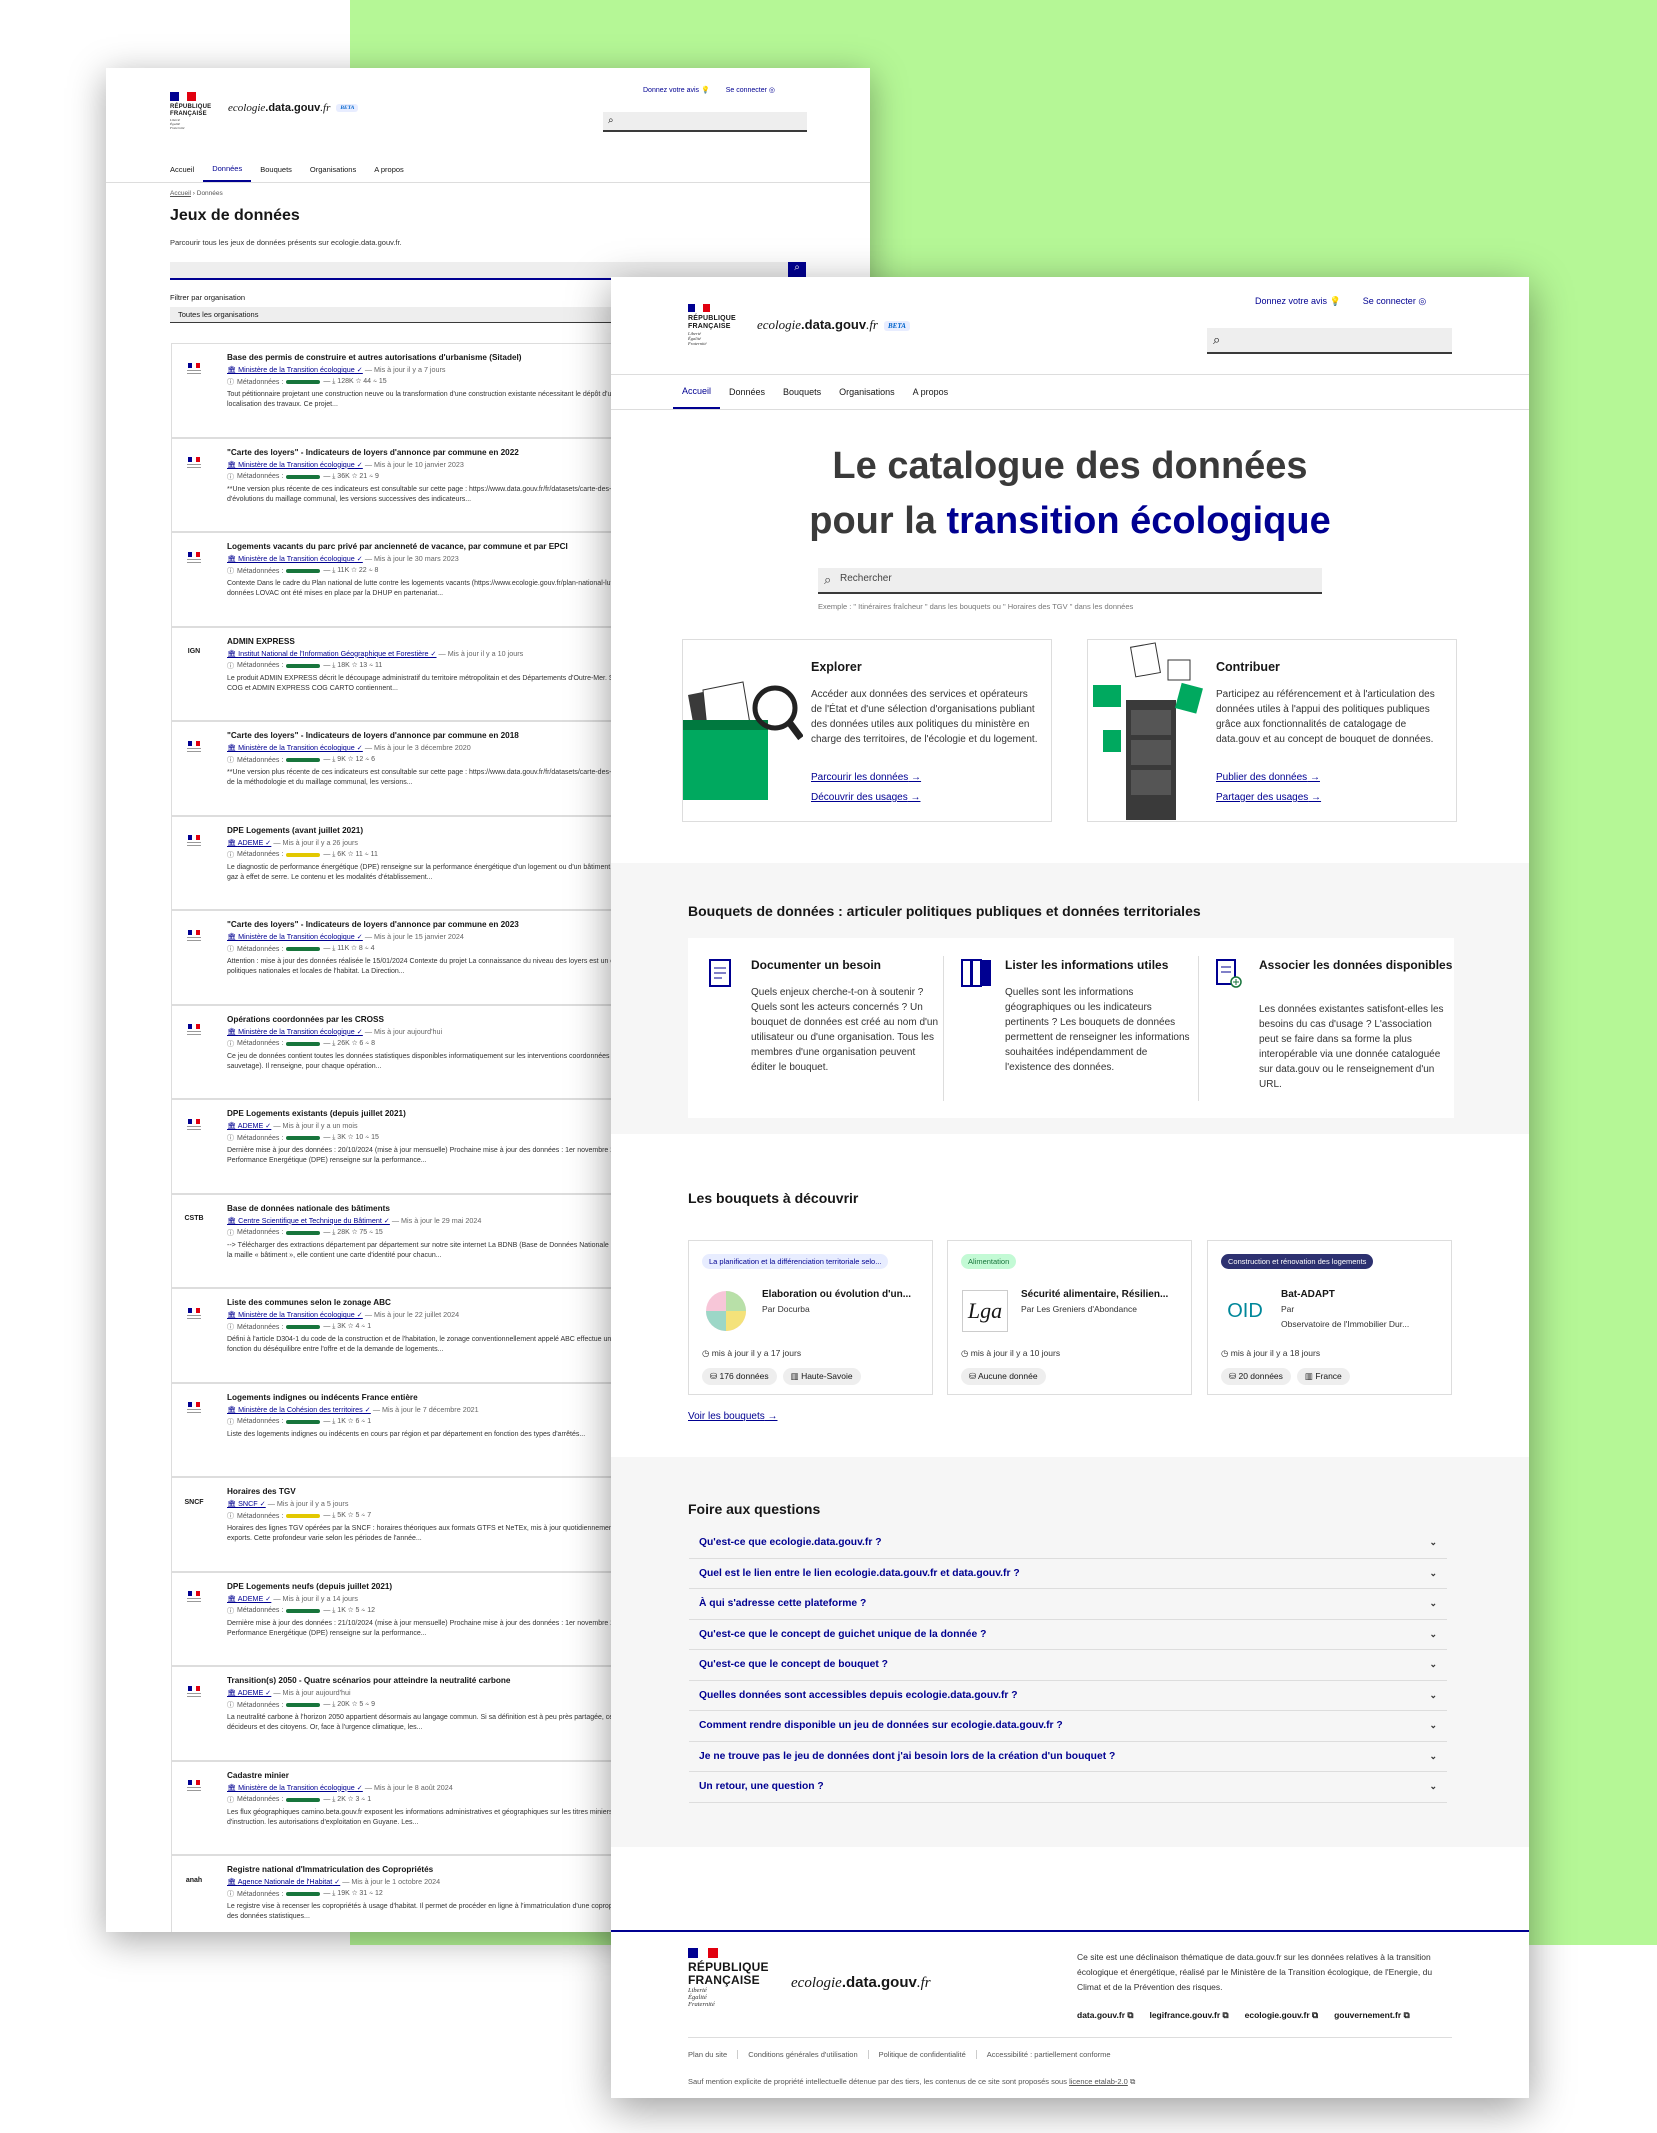  Describe the element at coordinates (705, 122) in the screenshot. I see `search-input: ⌕` at that location.